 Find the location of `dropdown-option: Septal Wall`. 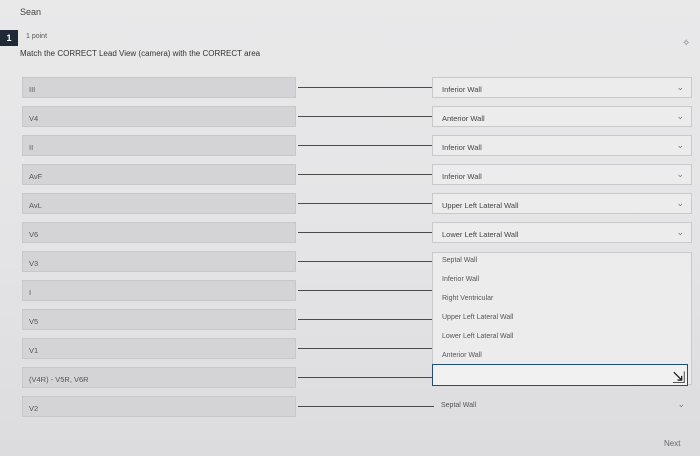

dropdown-option: Septal Wall is located at coordinates (459, 260).